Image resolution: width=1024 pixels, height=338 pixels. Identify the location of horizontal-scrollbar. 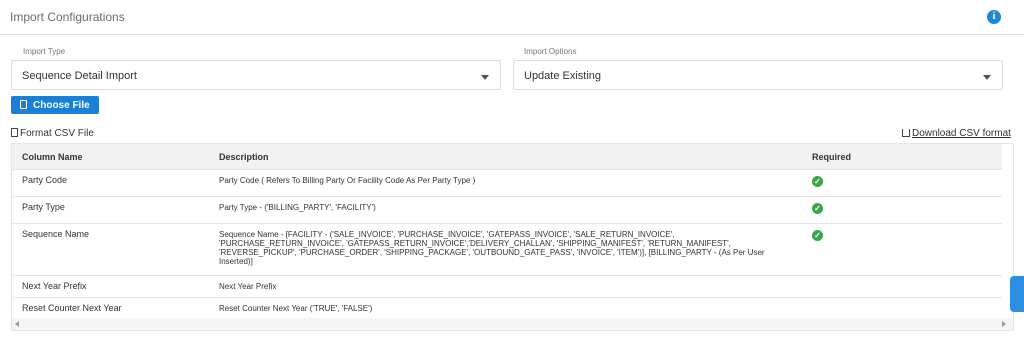
(512, 324).